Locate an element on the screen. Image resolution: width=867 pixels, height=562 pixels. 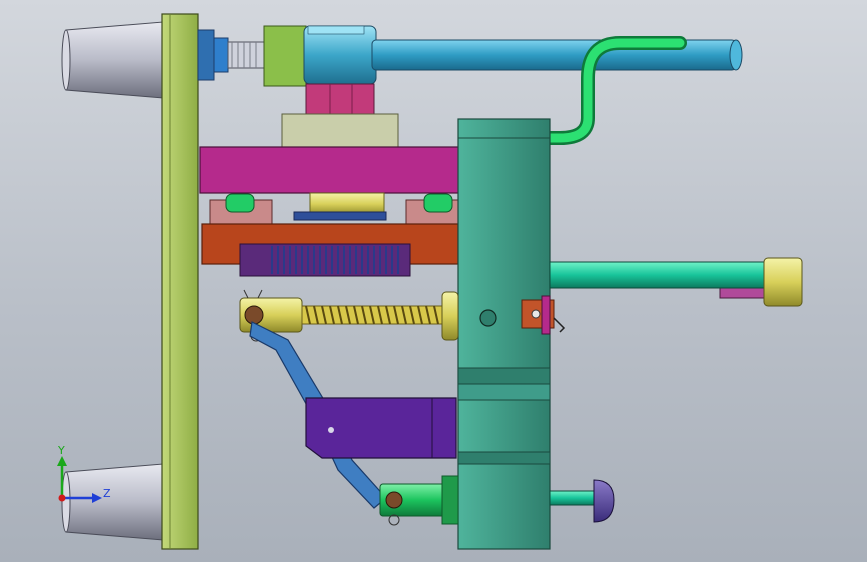
latch-clip is located at coordinates (543, 315).